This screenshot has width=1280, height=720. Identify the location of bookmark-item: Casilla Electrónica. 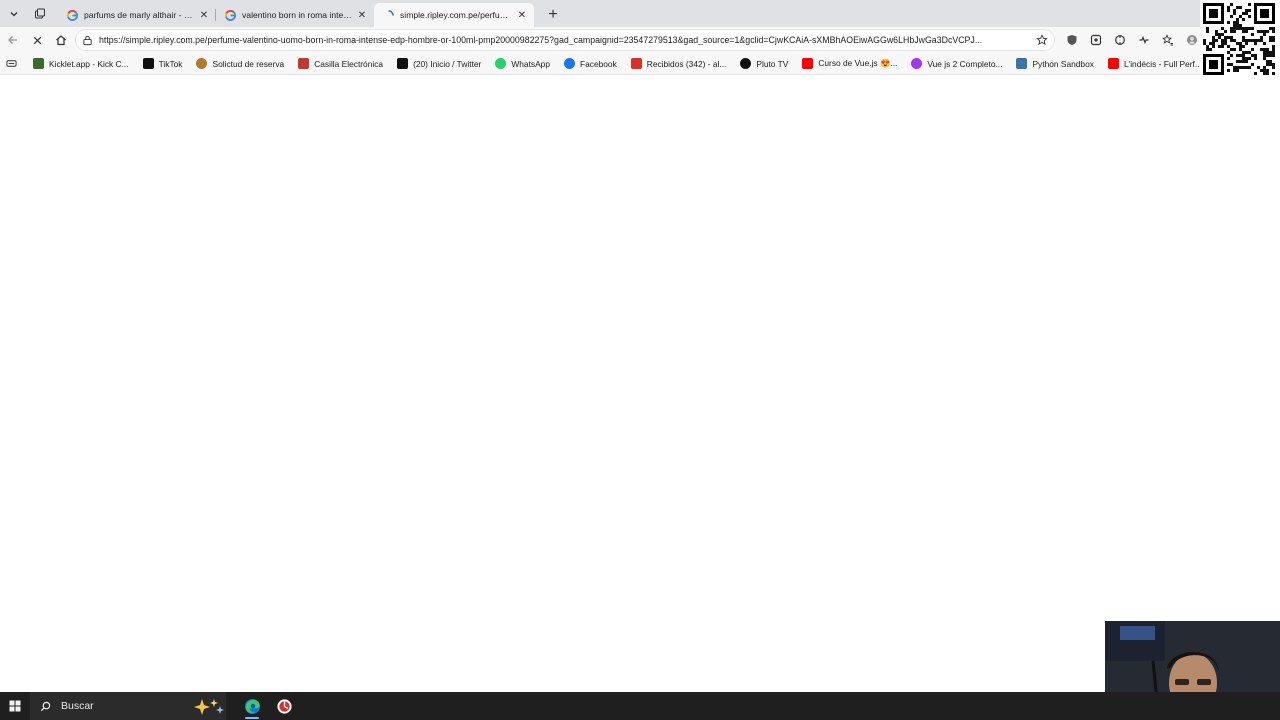
(340, 64).